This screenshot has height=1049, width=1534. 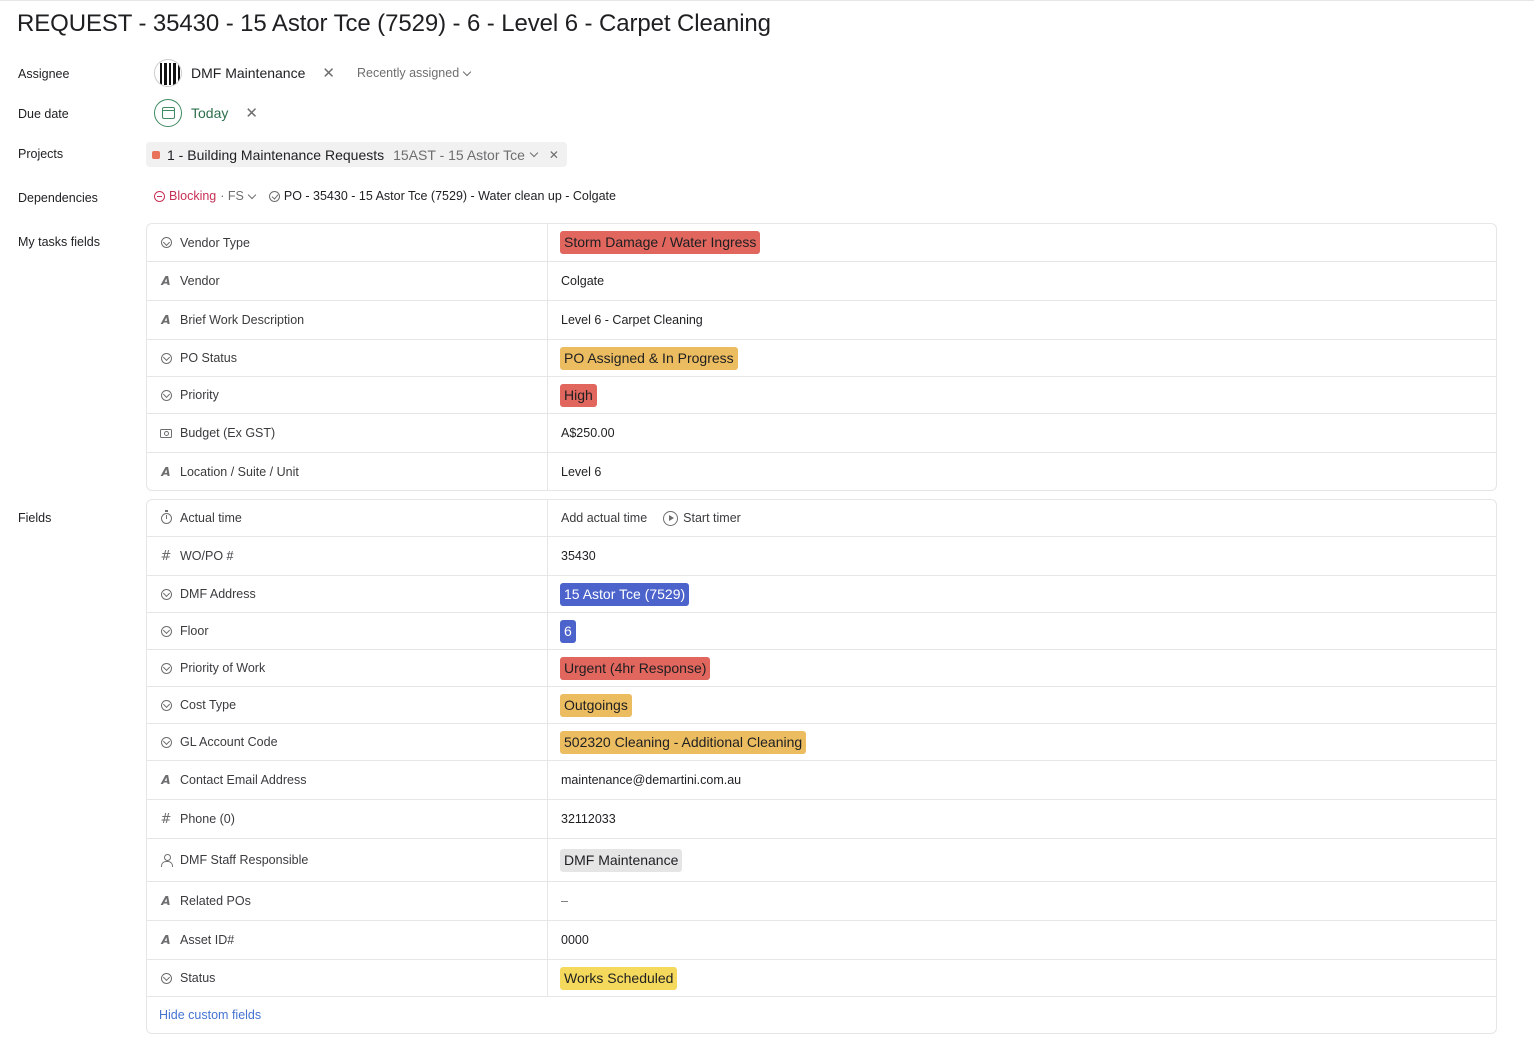 What do you see at coordinates (1022, 705) in the screenshot?
I see `field-value-cell: Outgoings` at bounding box center [1022, 705].